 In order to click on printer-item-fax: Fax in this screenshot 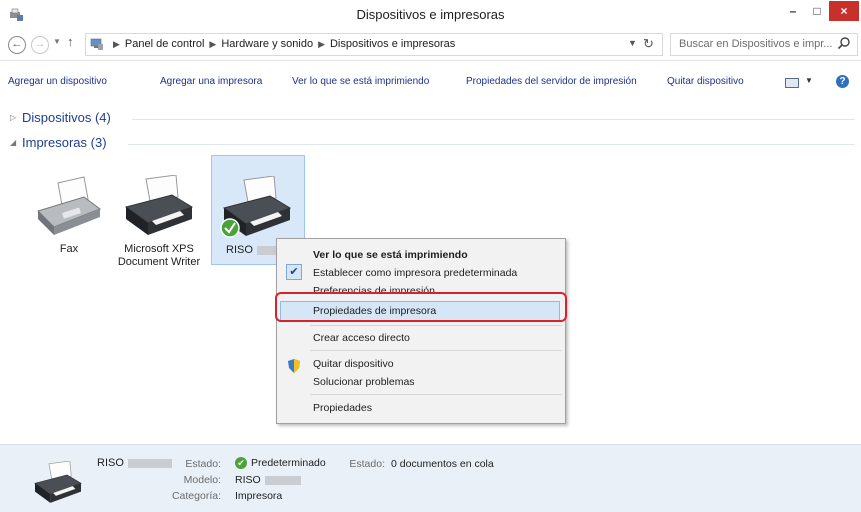, I will do `click(69, 210)`.